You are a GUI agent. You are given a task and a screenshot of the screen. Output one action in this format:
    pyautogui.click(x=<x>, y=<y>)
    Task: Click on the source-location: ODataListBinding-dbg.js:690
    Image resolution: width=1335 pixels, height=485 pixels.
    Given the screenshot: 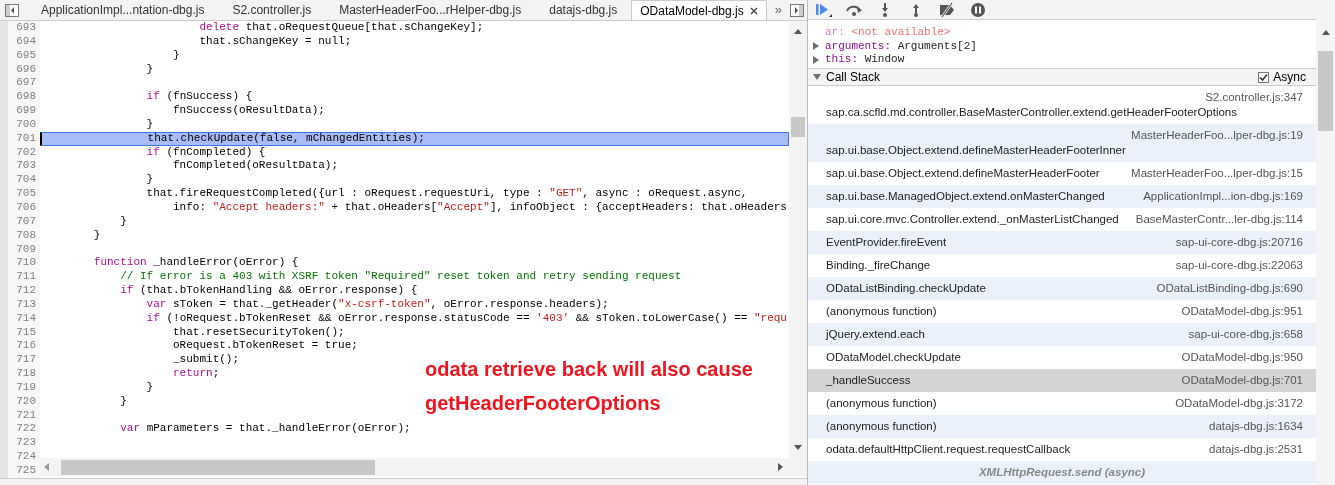 What is the action you would take?
    pyautogui.click(x=1229, y=288)
    